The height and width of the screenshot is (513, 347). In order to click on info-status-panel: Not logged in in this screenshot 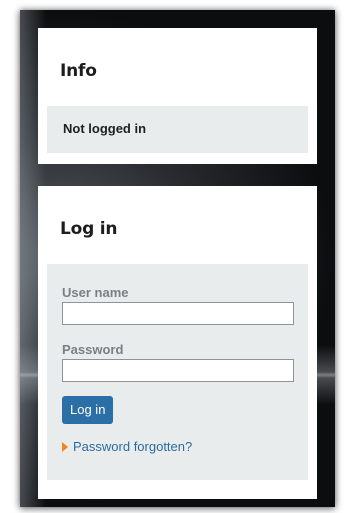, I will do `click(177, 129)`.